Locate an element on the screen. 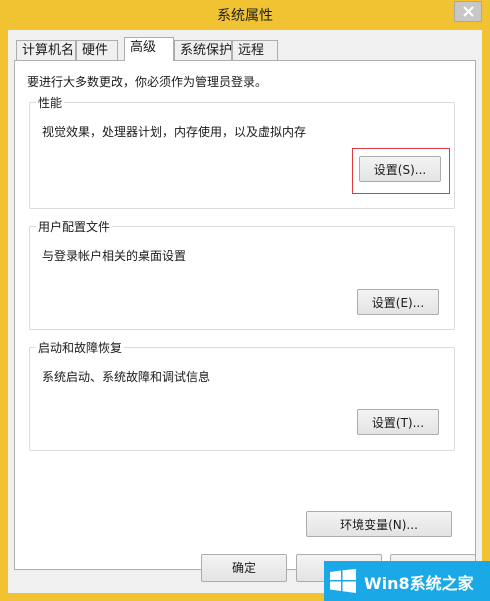  windows-logo-icon is located at coordinates (343, 581).